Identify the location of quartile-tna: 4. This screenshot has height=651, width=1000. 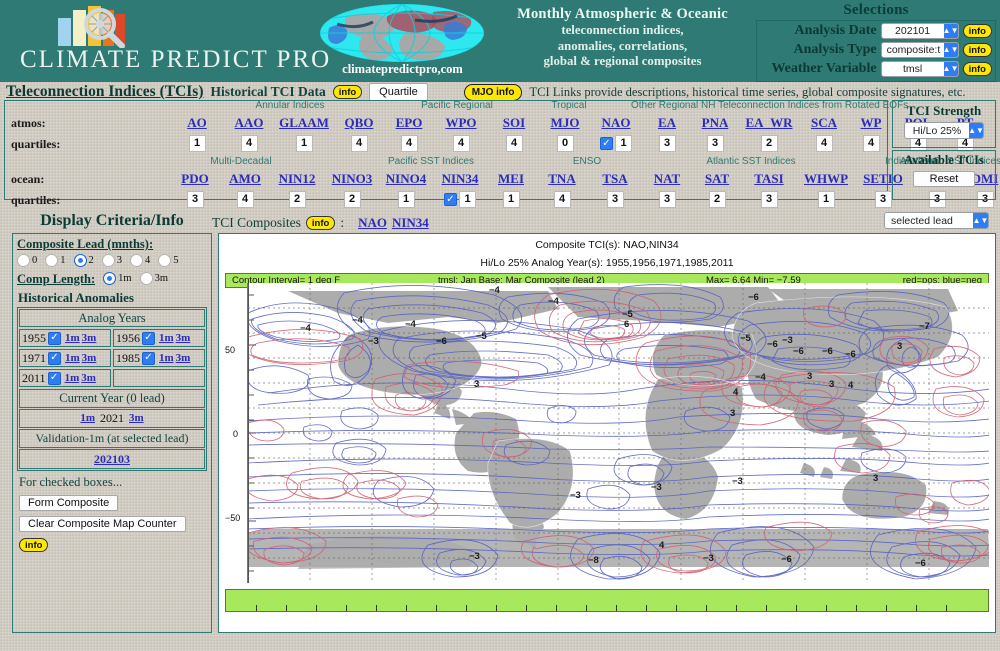
(562, 199).